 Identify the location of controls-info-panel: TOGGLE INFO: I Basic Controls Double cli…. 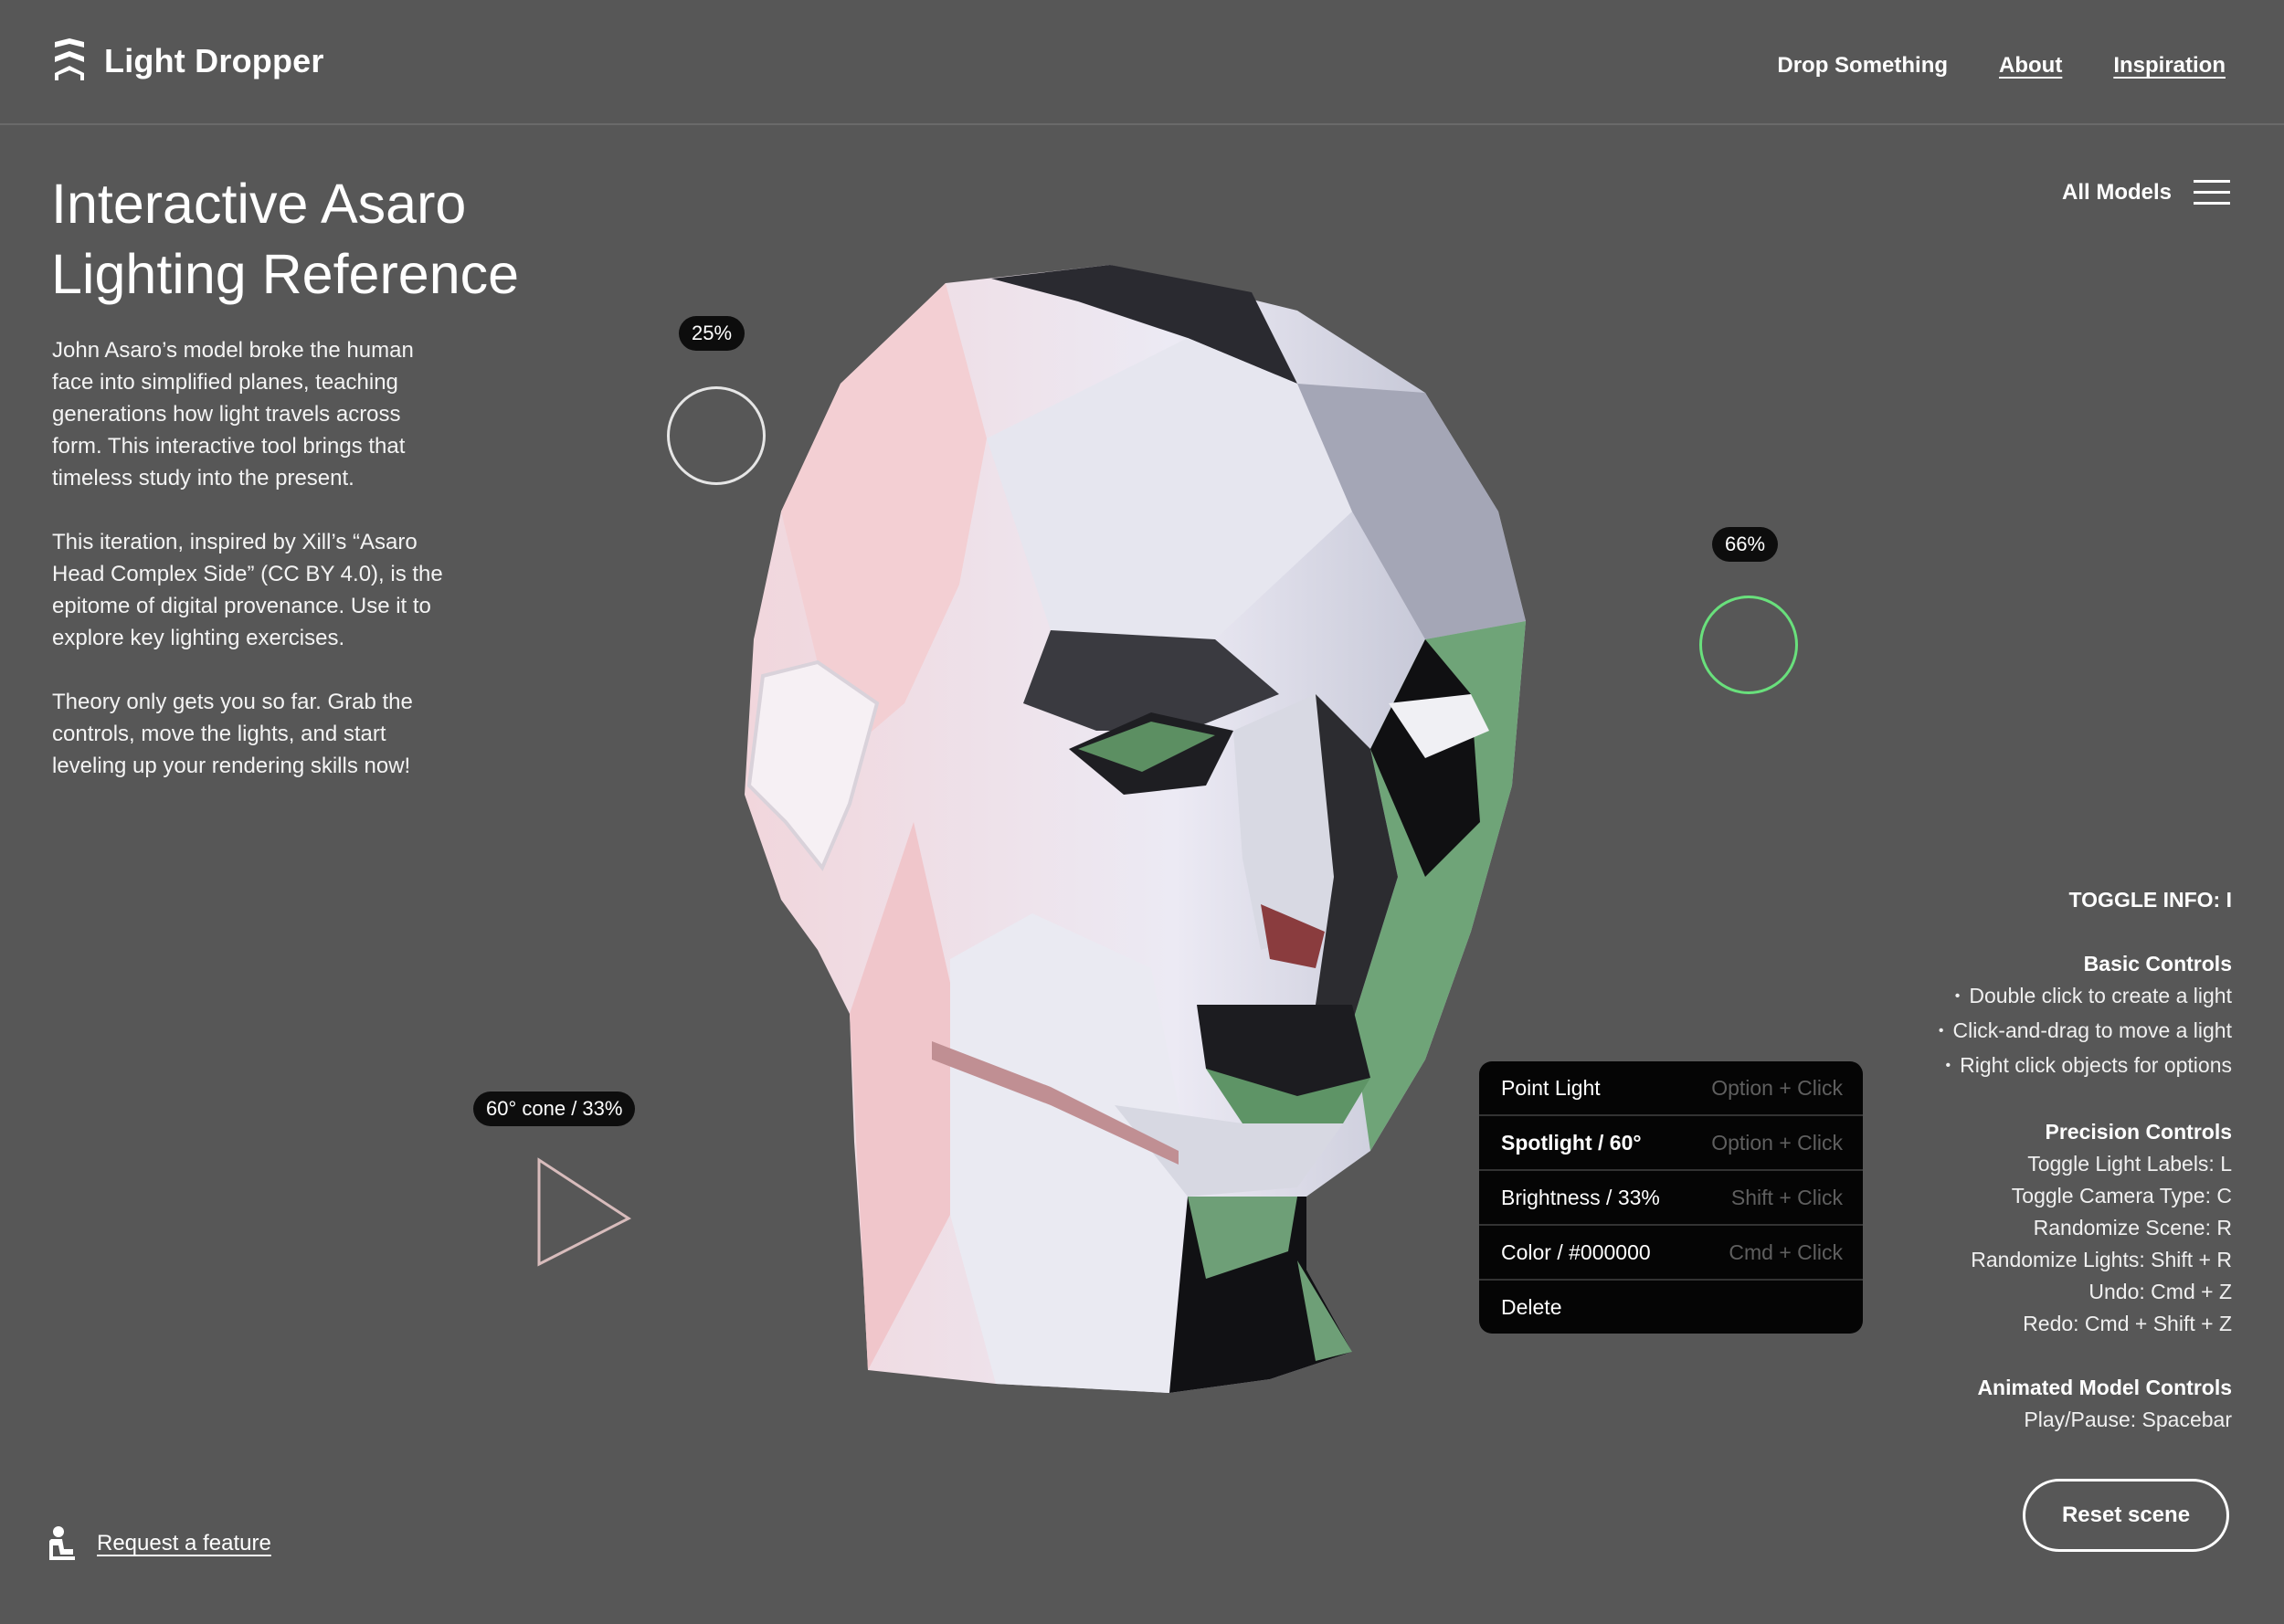
(1994, 1176).